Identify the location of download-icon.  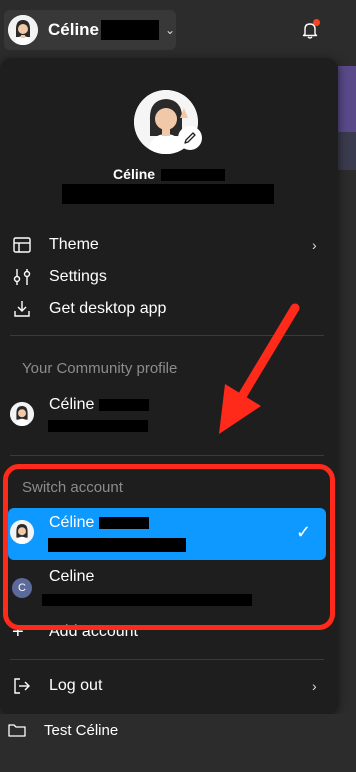
(22, 309).